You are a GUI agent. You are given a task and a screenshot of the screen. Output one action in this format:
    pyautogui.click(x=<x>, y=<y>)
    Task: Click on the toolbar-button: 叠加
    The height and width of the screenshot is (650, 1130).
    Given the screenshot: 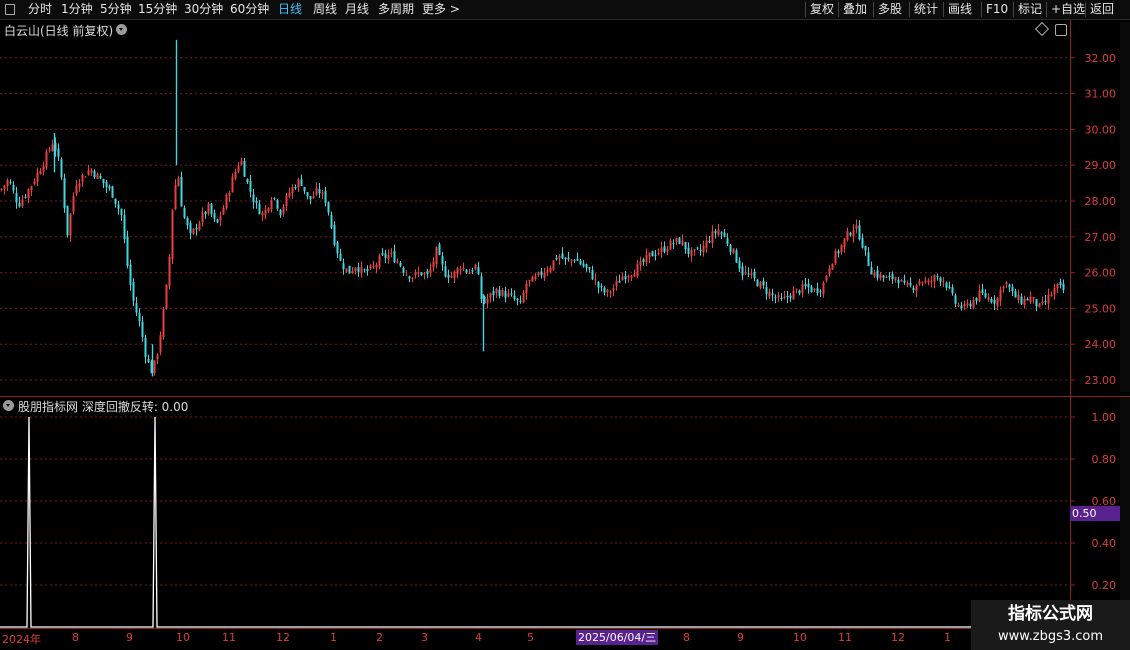 What is the action you would take?
    pyautogui.click(x=855, y=9)
    